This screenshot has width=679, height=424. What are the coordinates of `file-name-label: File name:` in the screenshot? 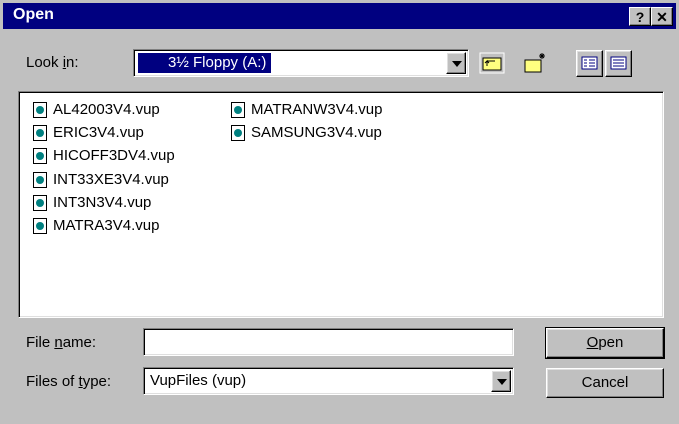 It's located at (61, 342).